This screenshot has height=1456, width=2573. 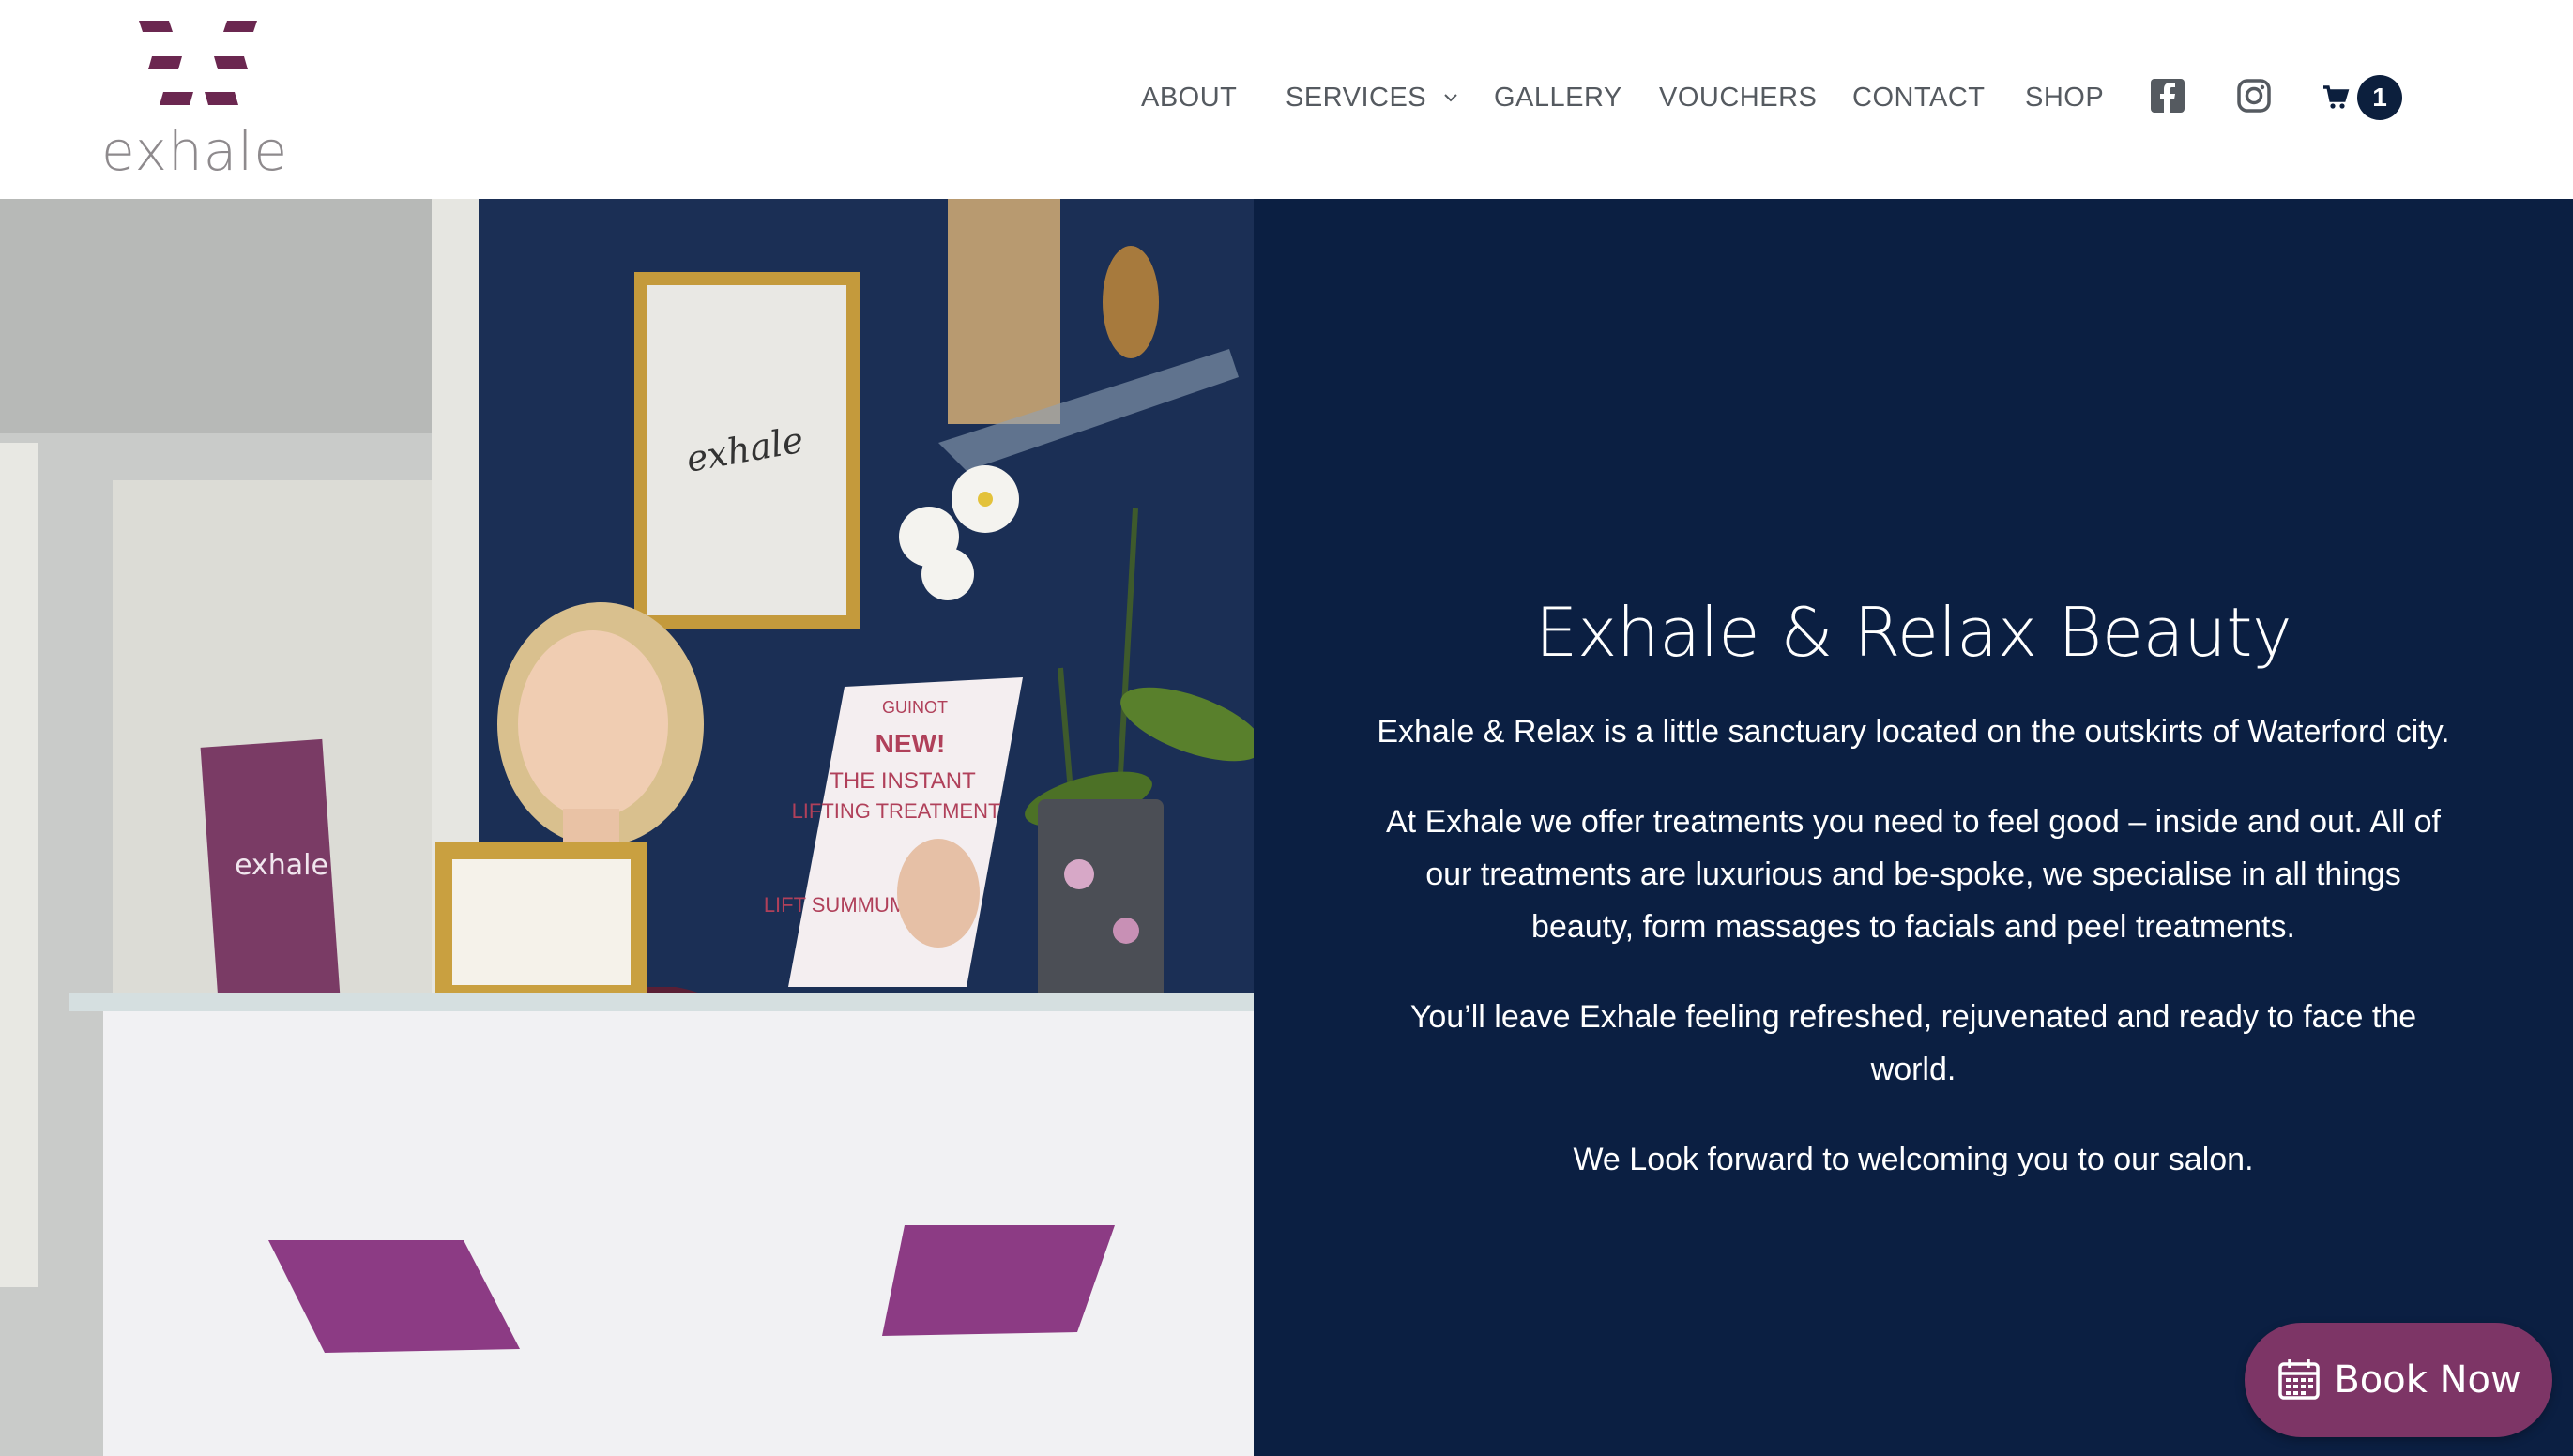 What do you see at coordinates (1738, 98) in the screenshot?
I see `nav-vouchers: VOUCHERS` at bounding box center [1738, 98].